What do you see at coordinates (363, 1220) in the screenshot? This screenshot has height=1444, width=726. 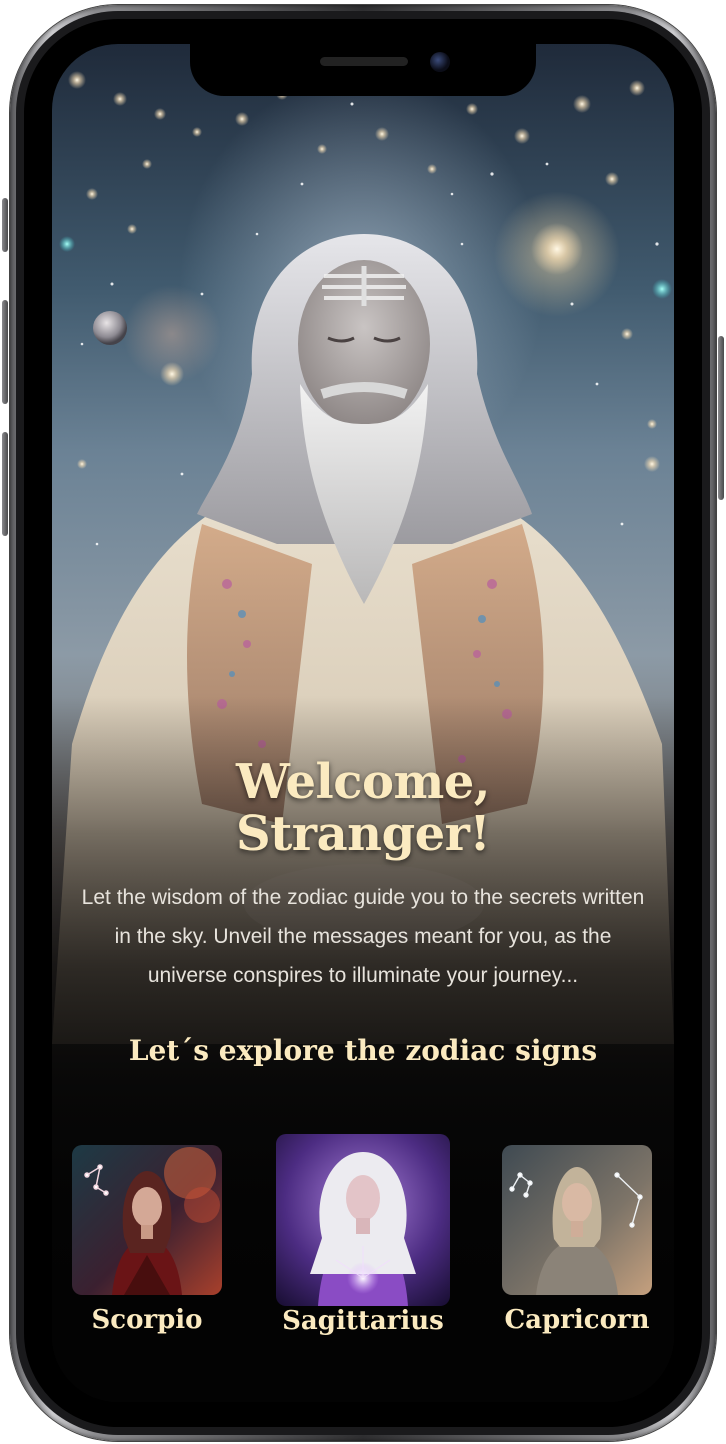 I see `sagittarius-image` at bounding box center [363, 1220].